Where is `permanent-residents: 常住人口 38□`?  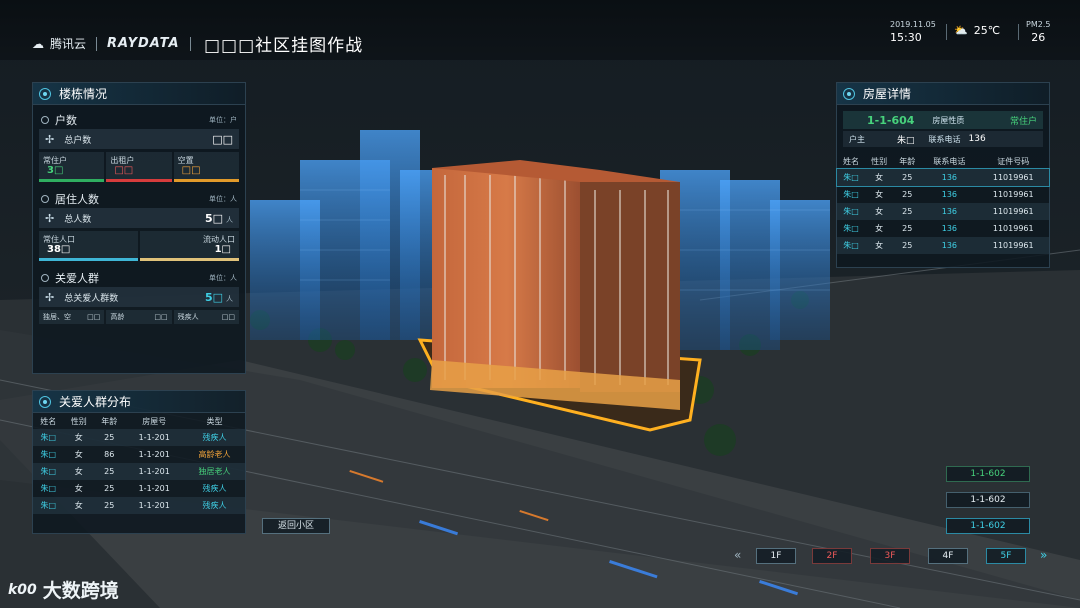 permanent-residents: 常住人口 38□ is located at coordinates (88, 246).